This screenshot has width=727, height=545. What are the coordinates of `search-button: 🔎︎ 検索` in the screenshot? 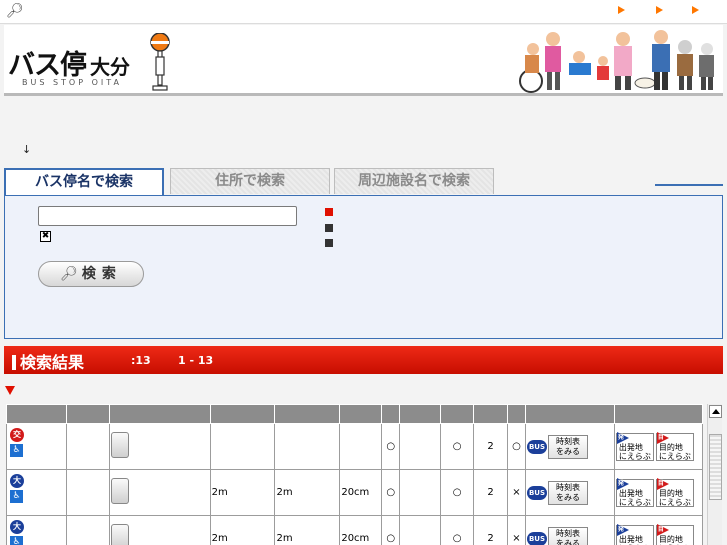 It's located at (91, 274).